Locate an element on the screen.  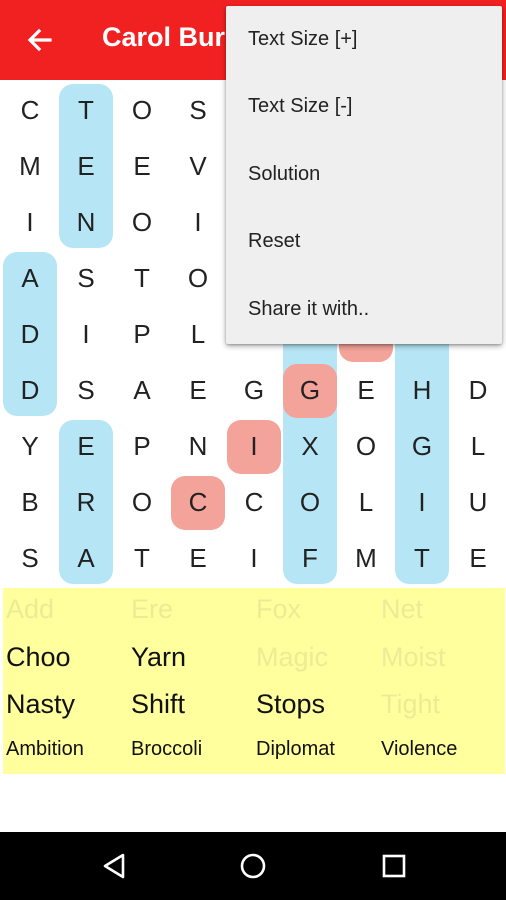
menu-item-solution: Solution is located at coordinates (364, 174).